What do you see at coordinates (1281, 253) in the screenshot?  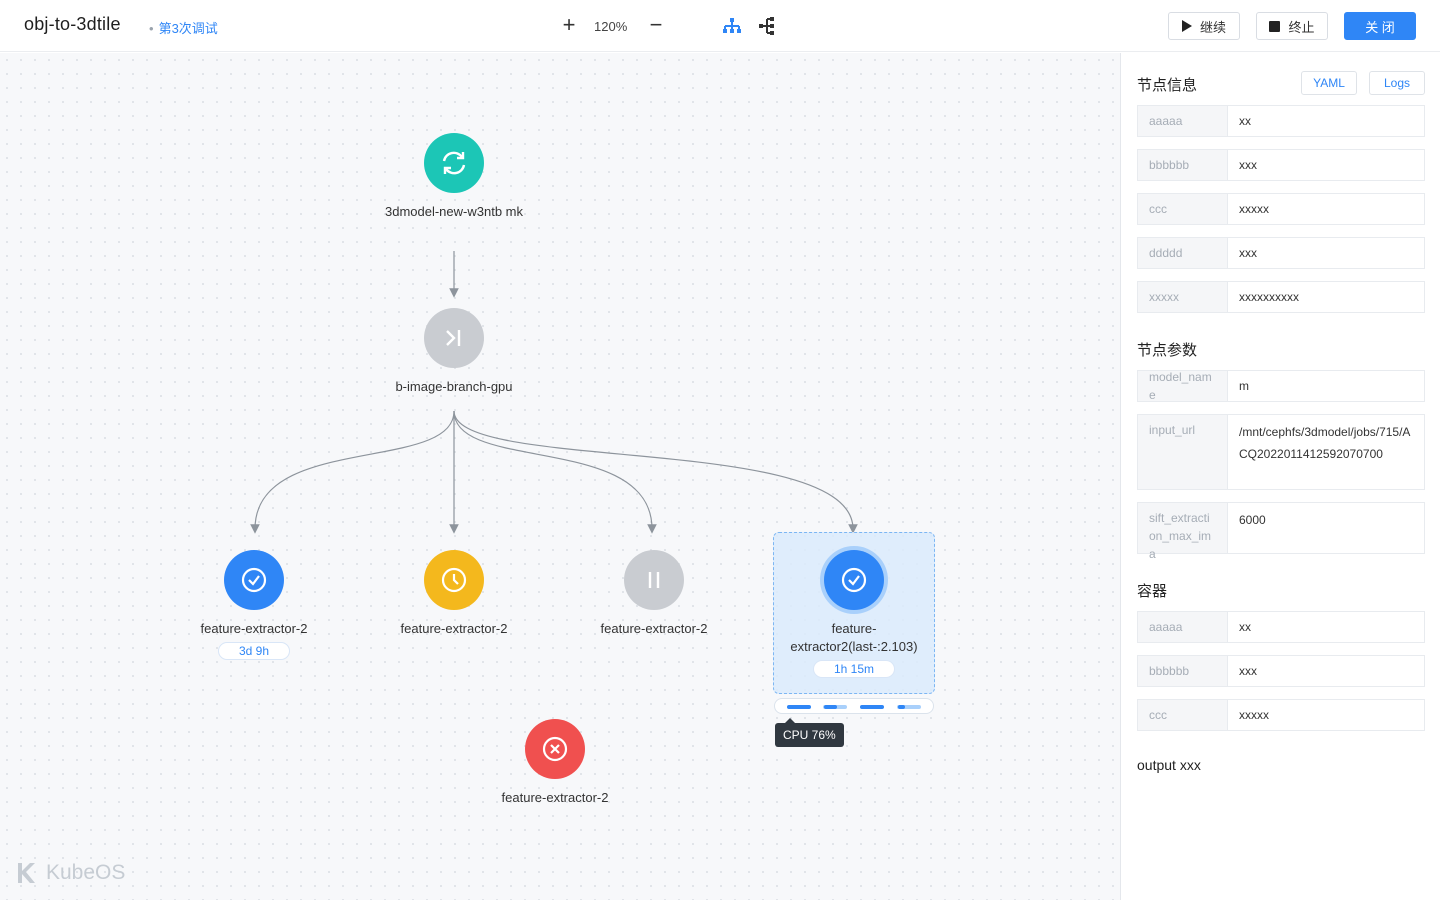 I see `info-row: ddddd xxx` at bounding box center [1281, 253].